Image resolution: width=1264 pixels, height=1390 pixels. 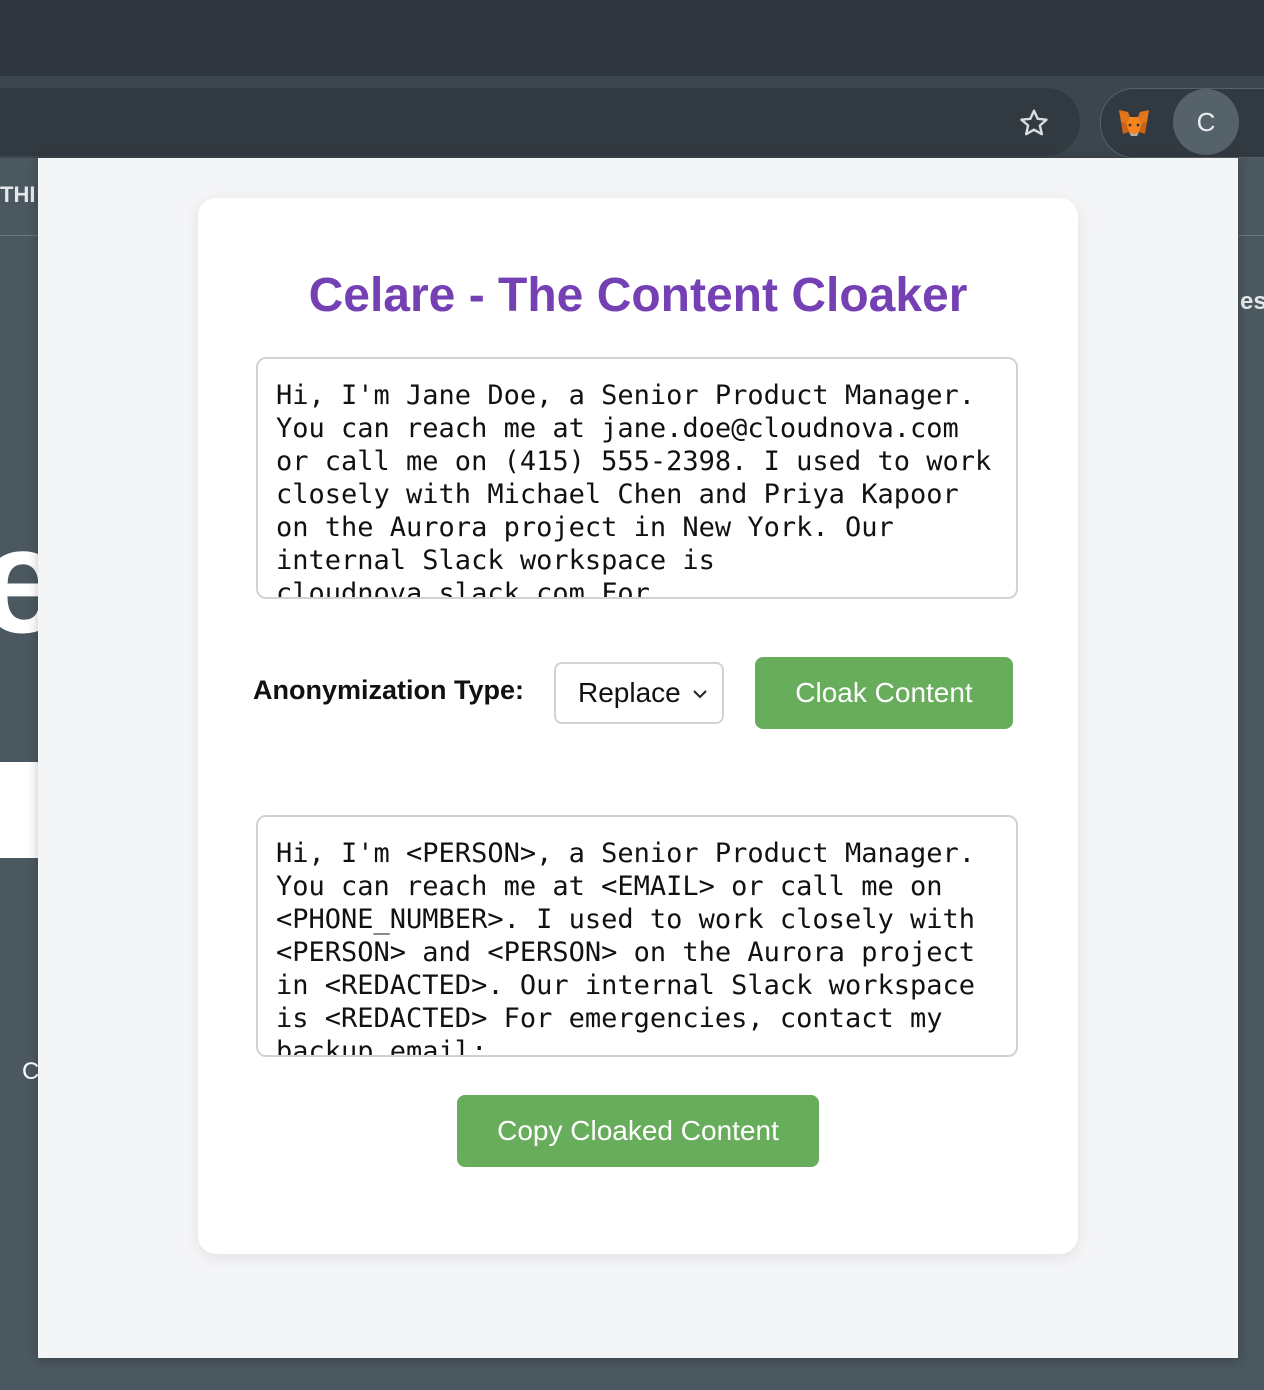 What do you see at coordinates (632, 38) in the screenshot?
I see `browser-tab-strip` at bounding box center [632, 38].